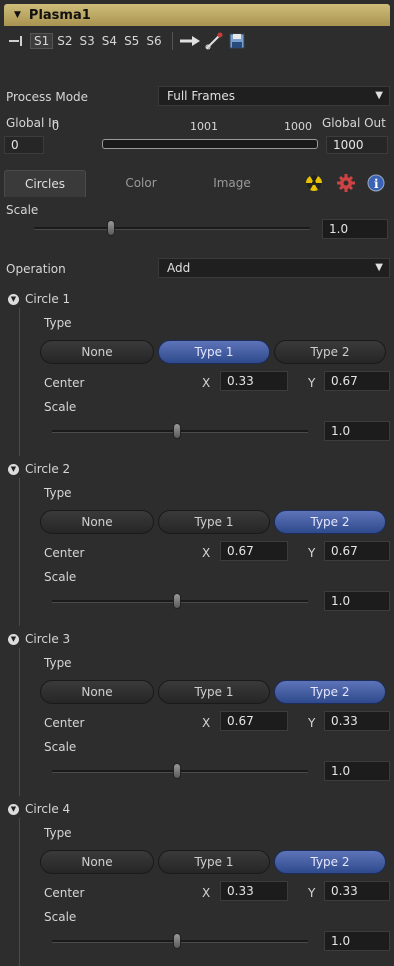 Image resolution: width=394 pixels, height=966 pixels. What do you see at coordinates (210, 144) in the screenshot?
I see `range-slider` at bounding box center [210, 144].